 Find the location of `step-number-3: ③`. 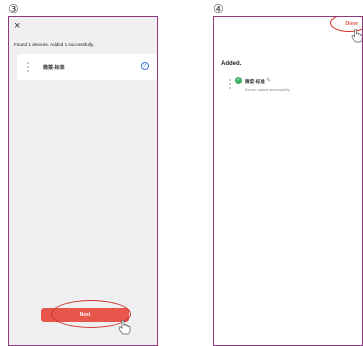

step-number-3: ③ is located at coordinates (13, 9).